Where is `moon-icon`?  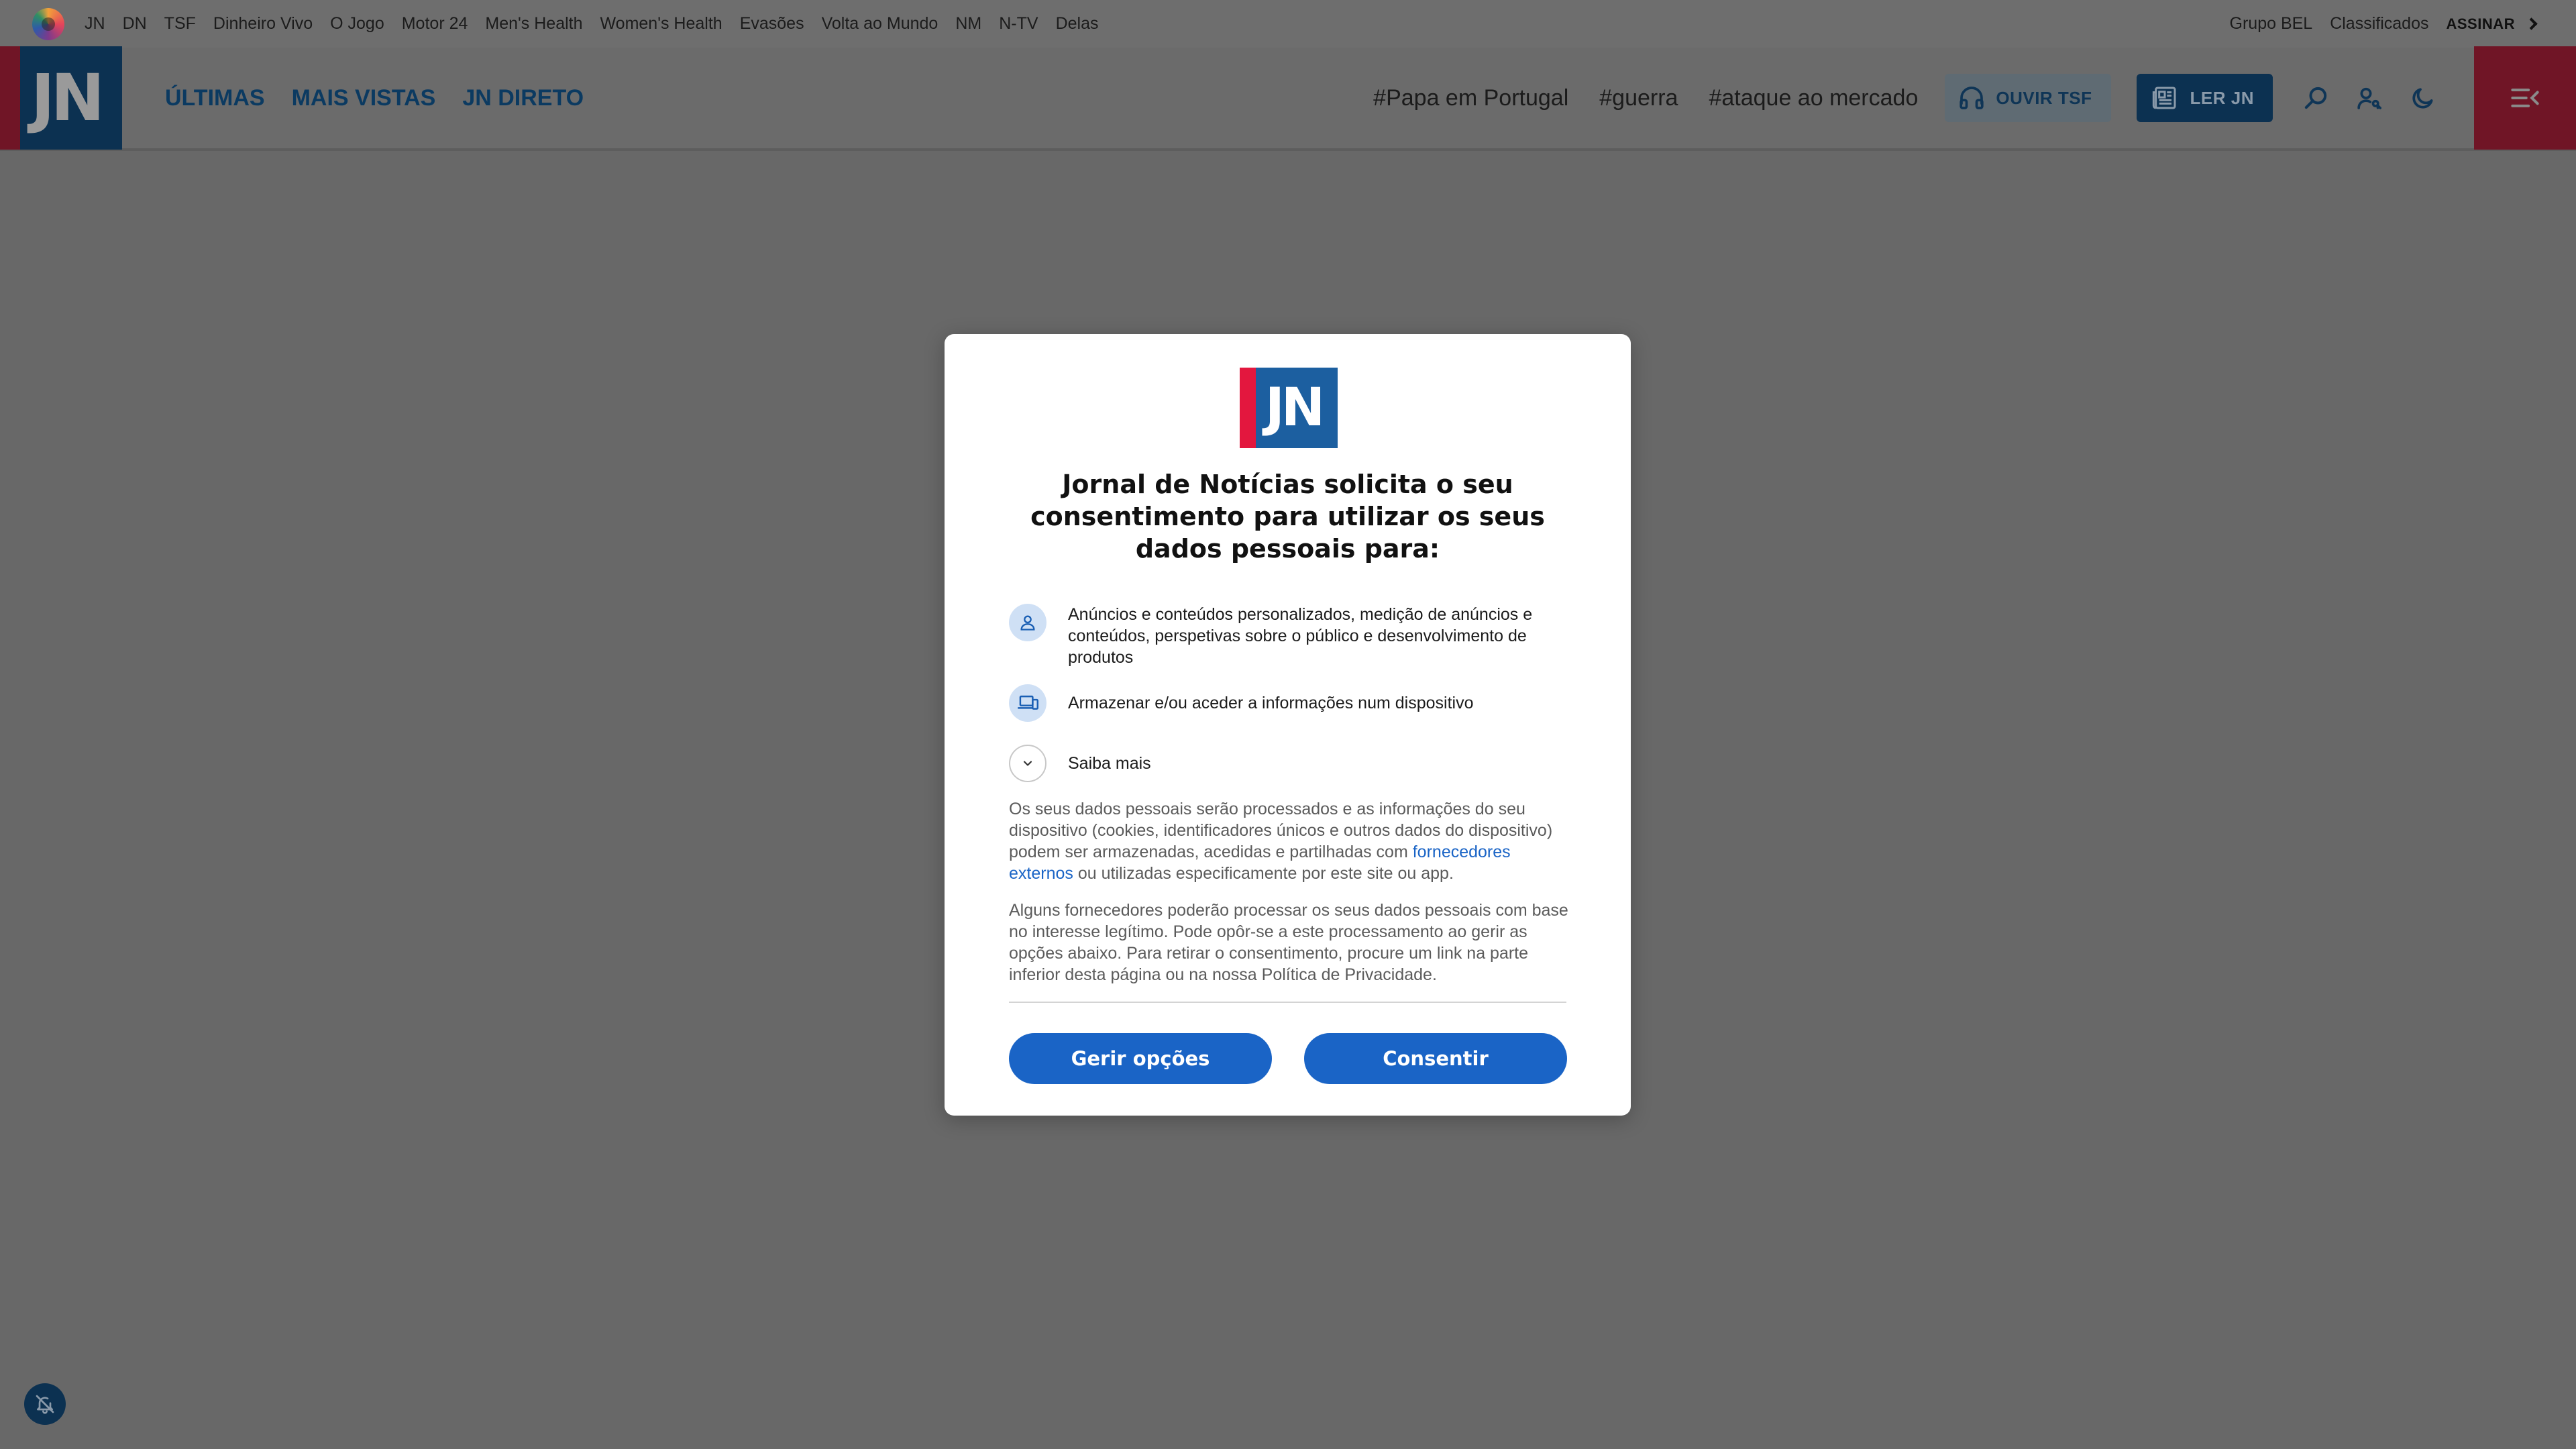
moon-icon is located at coordinates (2422, 98).